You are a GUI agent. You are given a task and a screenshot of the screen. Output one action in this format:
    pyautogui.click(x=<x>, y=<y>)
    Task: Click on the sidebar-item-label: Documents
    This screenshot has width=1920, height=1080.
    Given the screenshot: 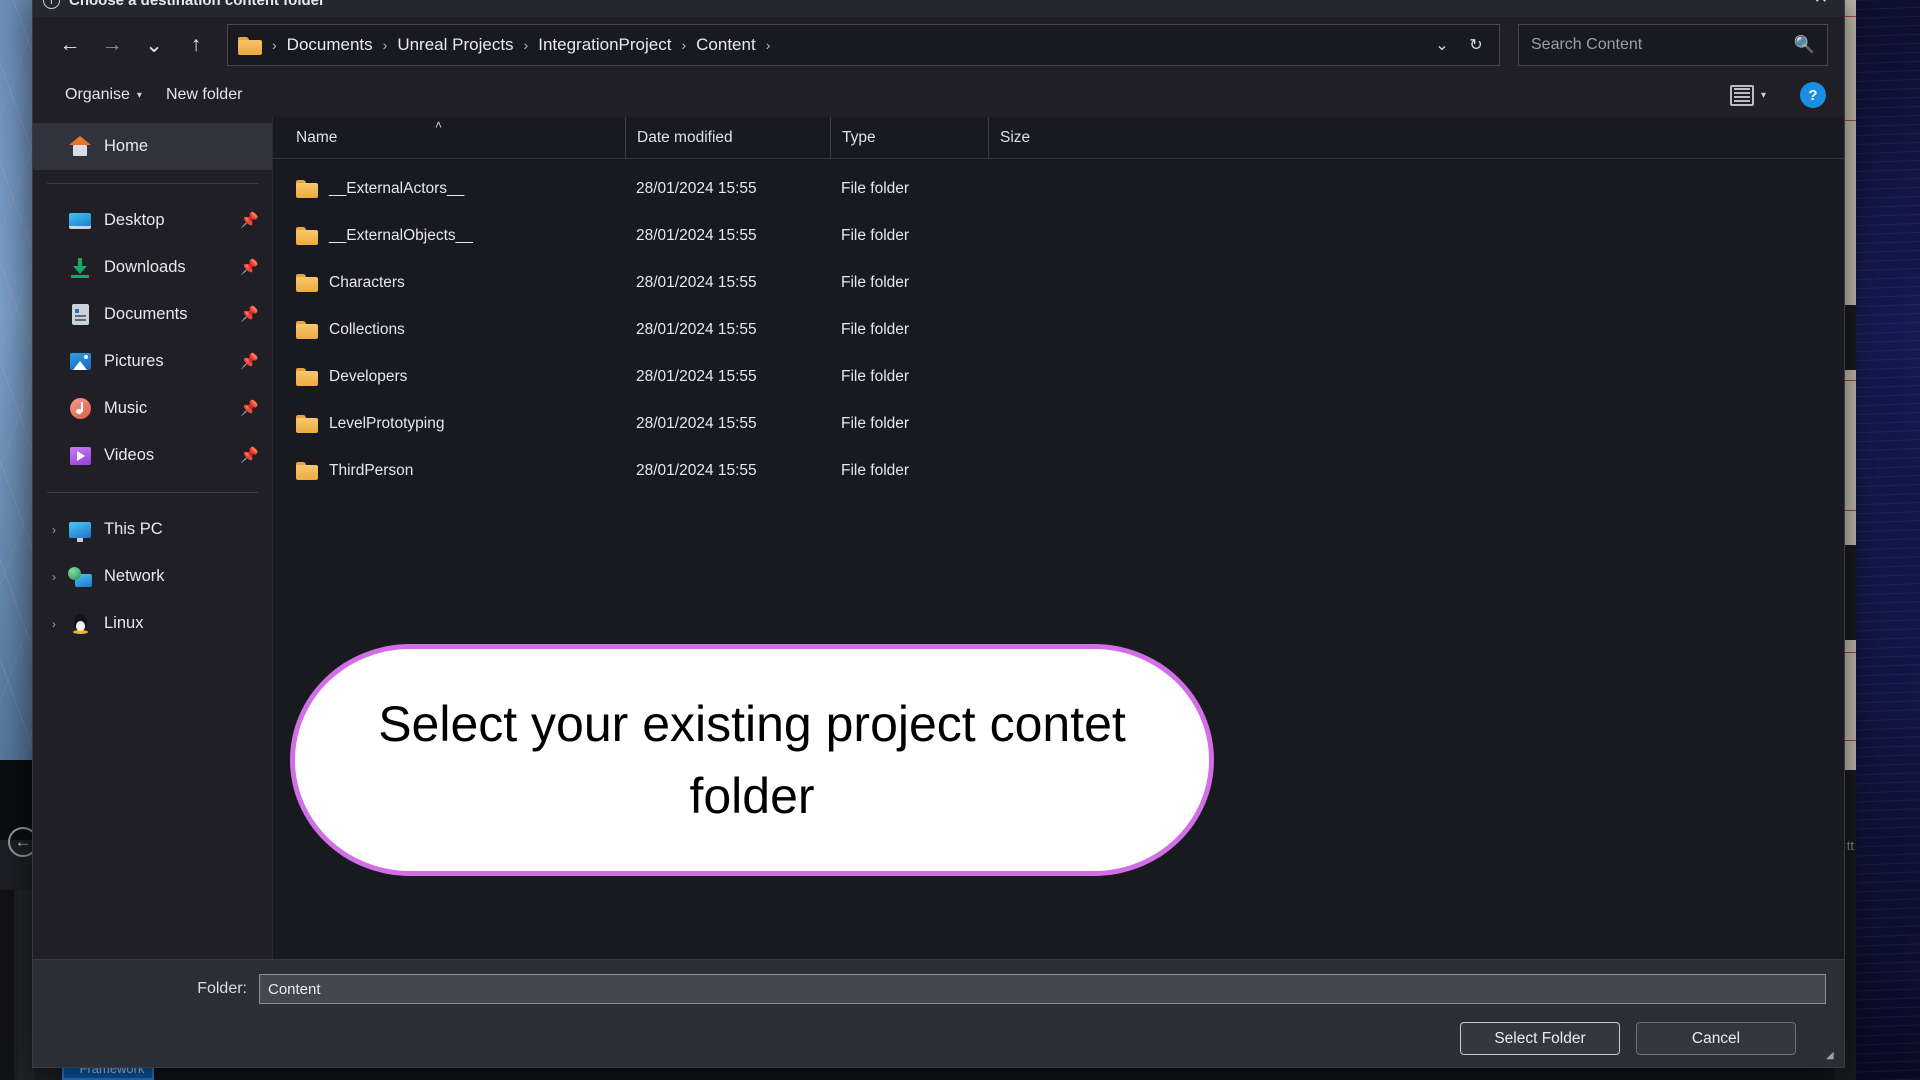 What is the action you would take?
    pyautogui.click(x=146, y=314)
    